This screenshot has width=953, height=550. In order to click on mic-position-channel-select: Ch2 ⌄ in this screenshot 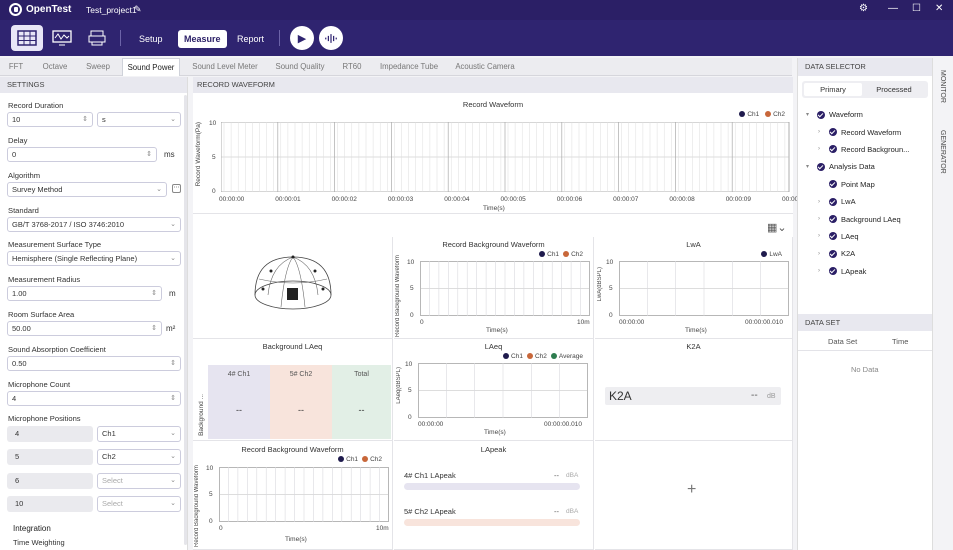, I will do `click(139, 457)`.